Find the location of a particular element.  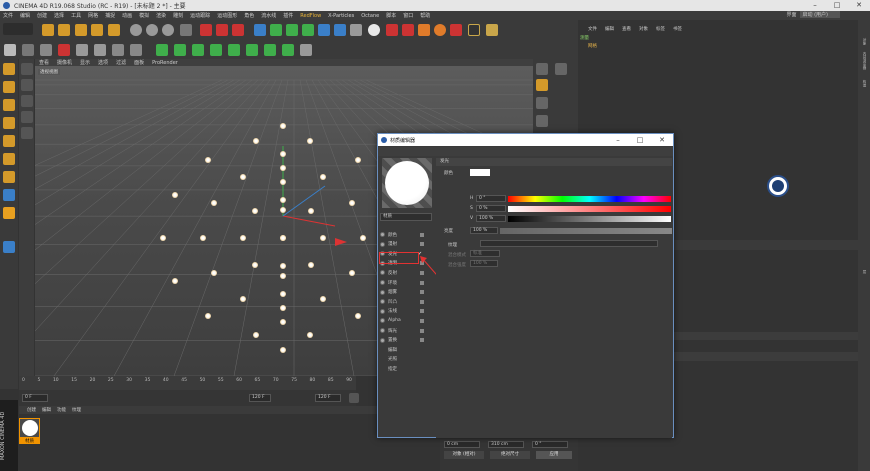

obj-menu-tags: 标签 is located at coordinates (660, 29).